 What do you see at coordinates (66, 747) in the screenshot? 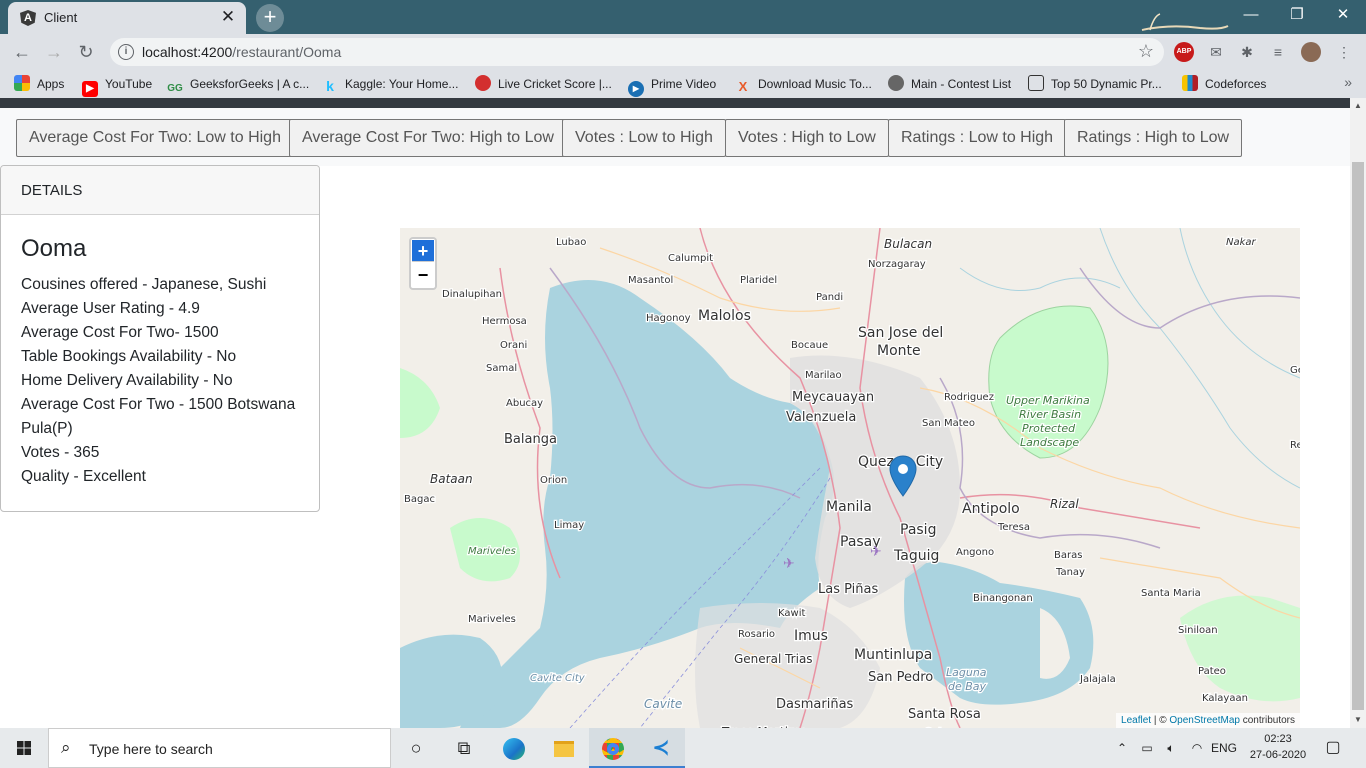
I see `search-icon: ⌕` at bounding box center [66, 747].